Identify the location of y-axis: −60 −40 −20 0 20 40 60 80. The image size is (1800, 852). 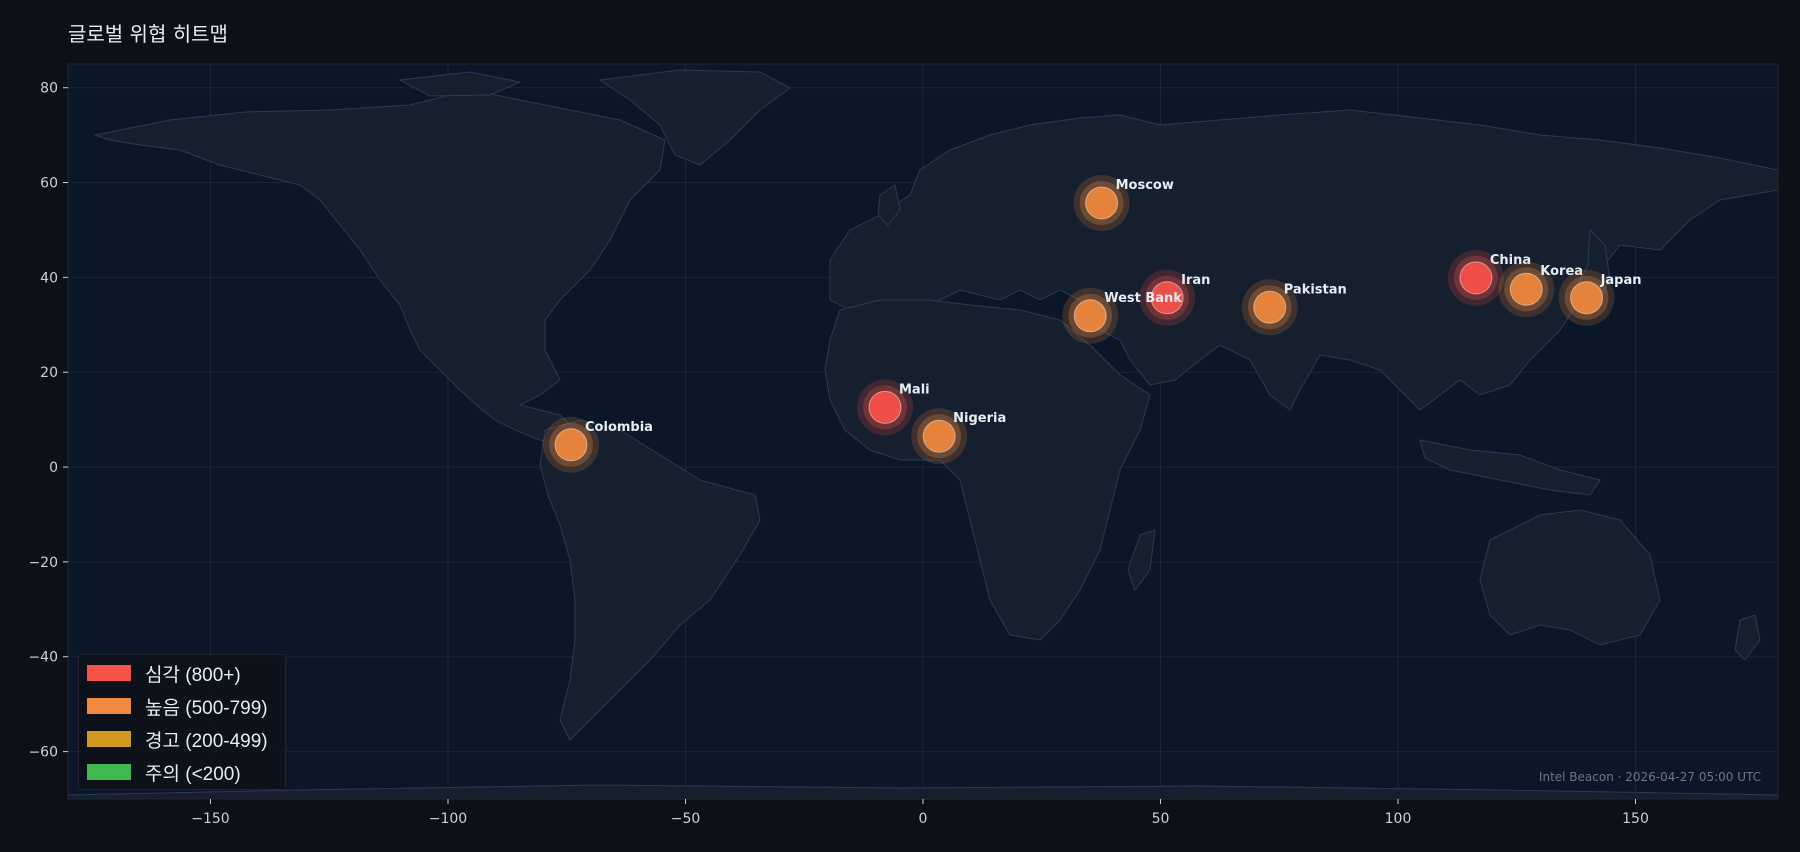
(48, 421).